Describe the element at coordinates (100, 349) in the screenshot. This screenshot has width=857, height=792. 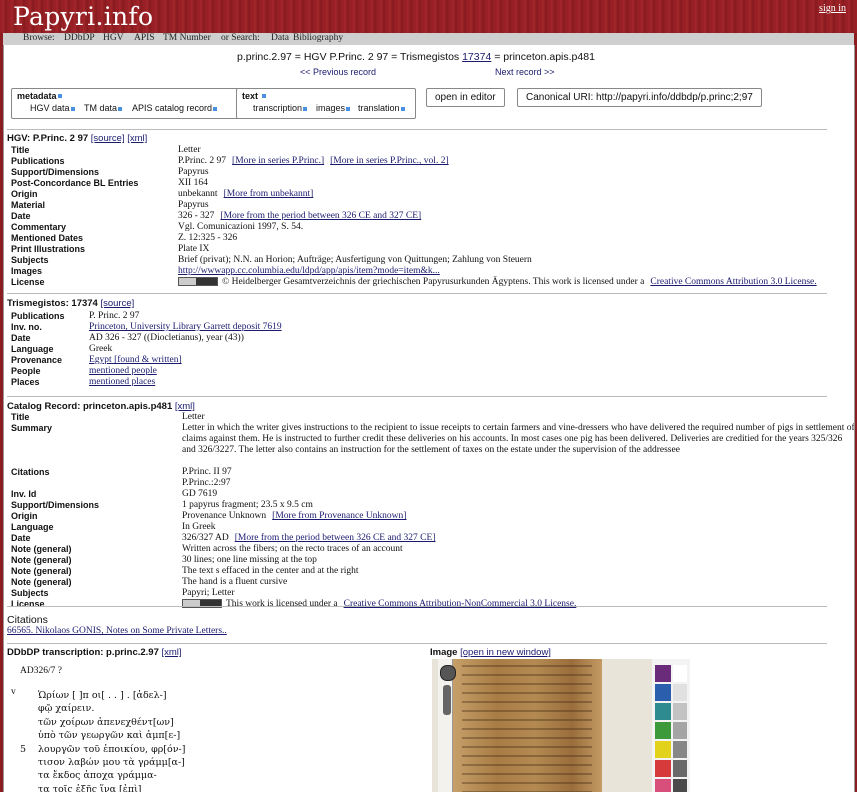
I see `metadata-value: Greek` at that location.